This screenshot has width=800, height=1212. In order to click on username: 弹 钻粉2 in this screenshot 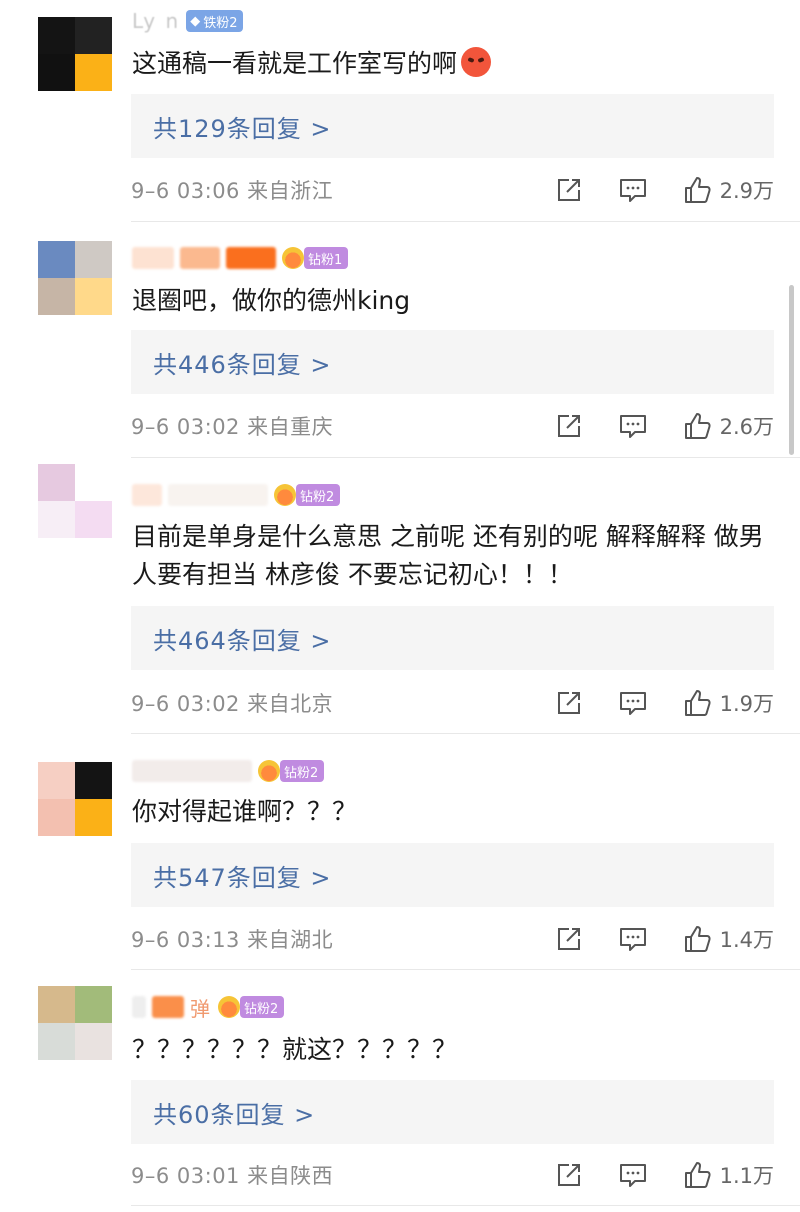, I will do `click(208, 1007)`.